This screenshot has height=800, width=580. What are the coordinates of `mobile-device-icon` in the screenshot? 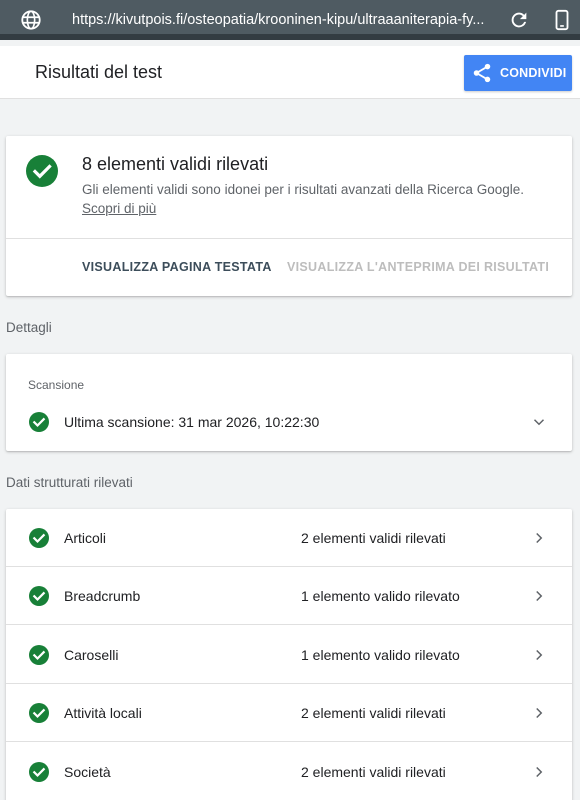 It's located at (562, 20).